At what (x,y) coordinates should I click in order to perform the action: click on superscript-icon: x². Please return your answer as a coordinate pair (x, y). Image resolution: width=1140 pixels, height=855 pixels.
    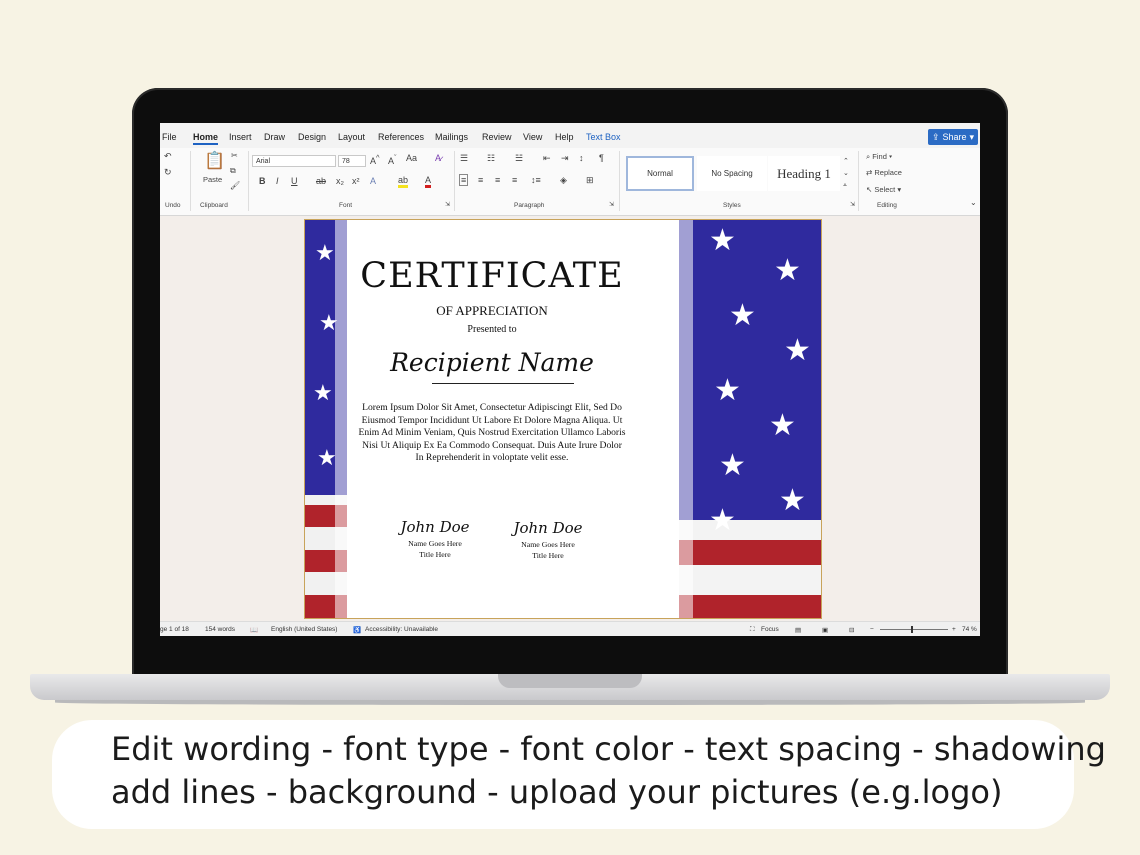
    Looking at the image, I should click on (356, 181).